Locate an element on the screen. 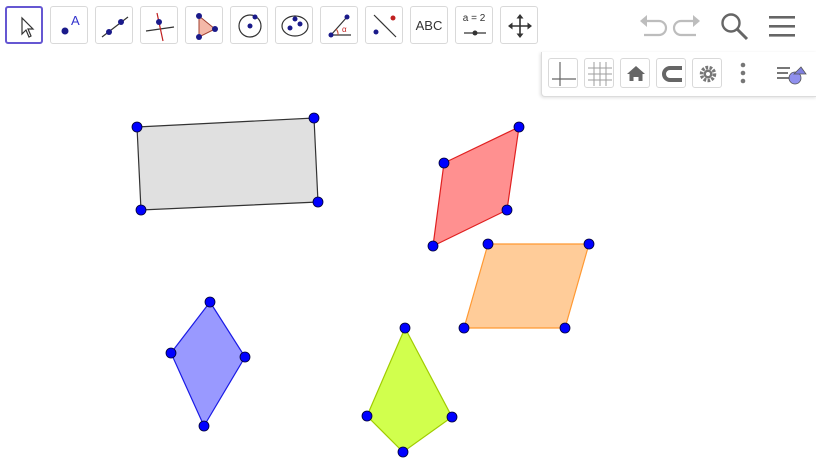 The width and height of the screenshot is (816, 468). gray-quadrilateral is located at coordinates (227, 164).